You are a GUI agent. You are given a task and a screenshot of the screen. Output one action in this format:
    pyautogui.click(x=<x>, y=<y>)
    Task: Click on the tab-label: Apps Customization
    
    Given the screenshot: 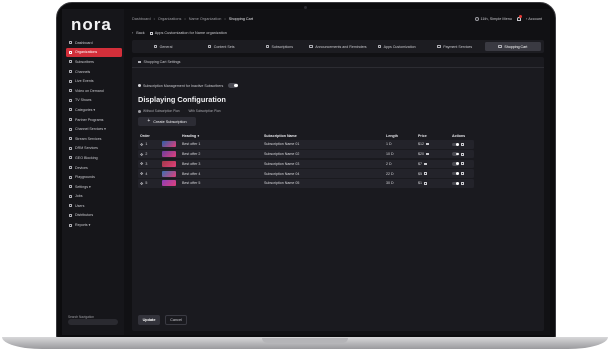 What is the action you would take?
    pyautogui.click(x=399, y=46)
    